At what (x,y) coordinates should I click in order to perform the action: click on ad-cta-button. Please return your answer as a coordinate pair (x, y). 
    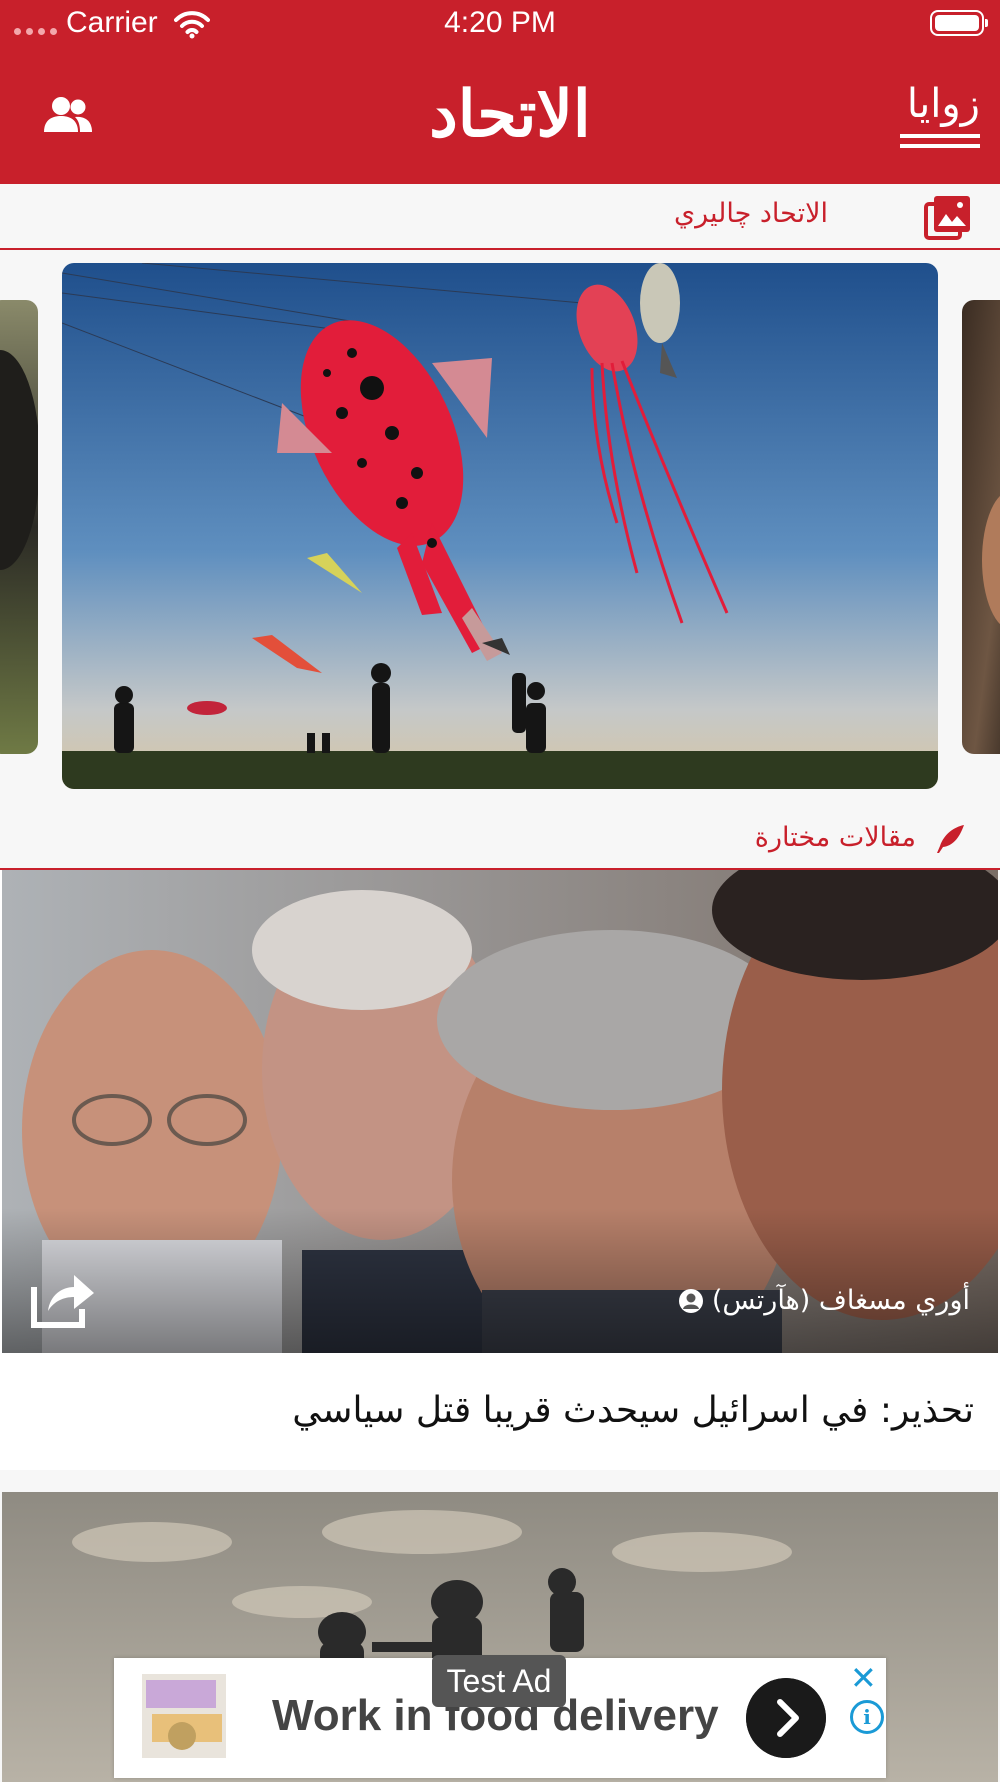
    Looking at the image, I should click on (786, 1718).